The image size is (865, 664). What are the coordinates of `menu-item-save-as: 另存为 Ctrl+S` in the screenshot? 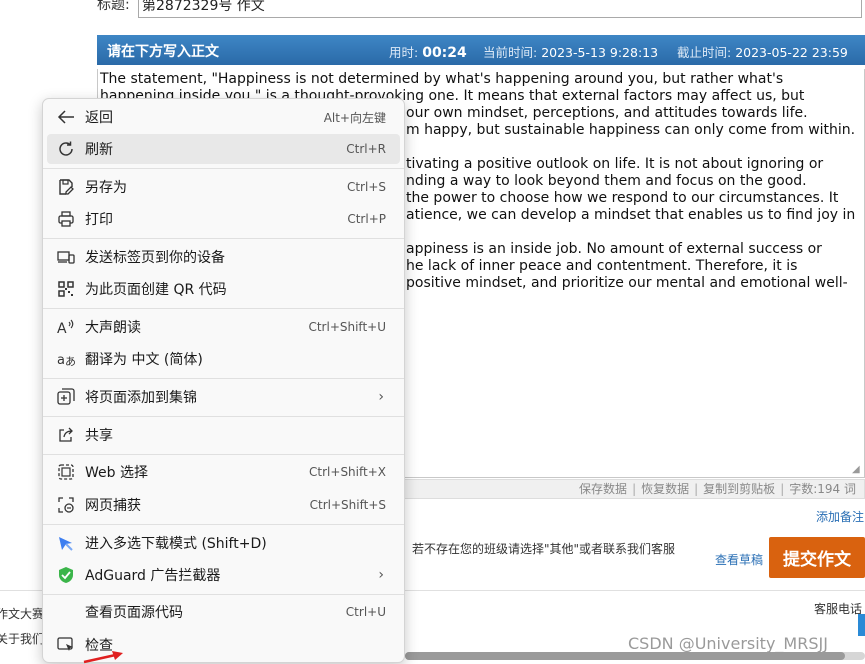 It's located at (223, 187).